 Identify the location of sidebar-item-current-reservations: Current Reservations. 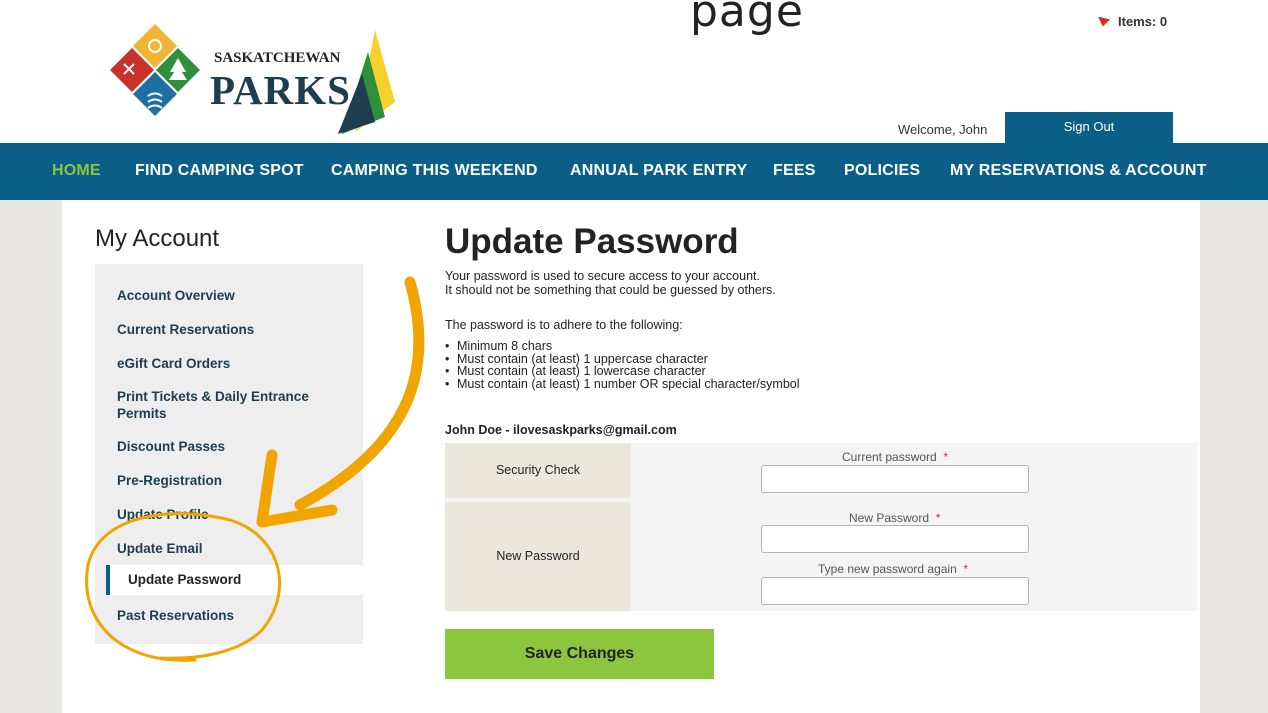
(232, 329).